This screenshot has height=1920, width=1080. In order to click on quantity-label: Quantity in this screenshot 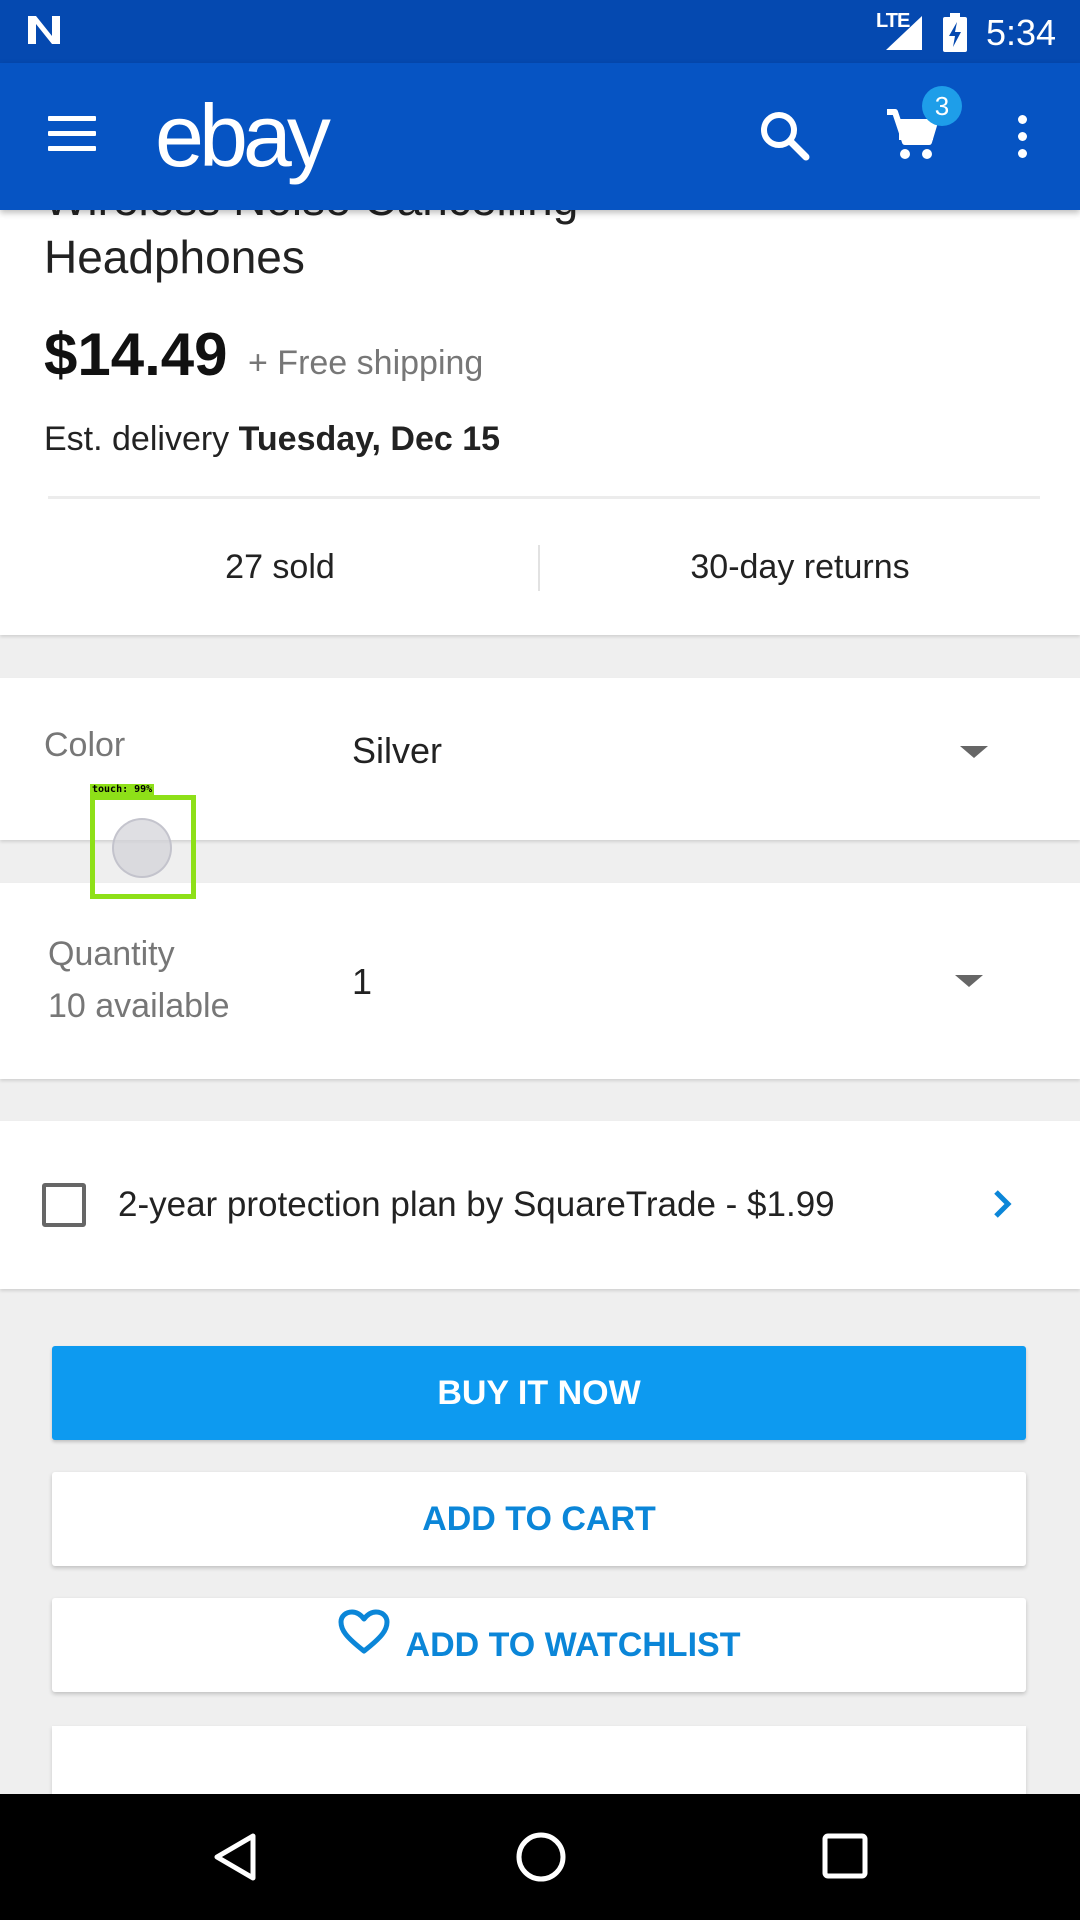, I will do `click(111, 954)`.